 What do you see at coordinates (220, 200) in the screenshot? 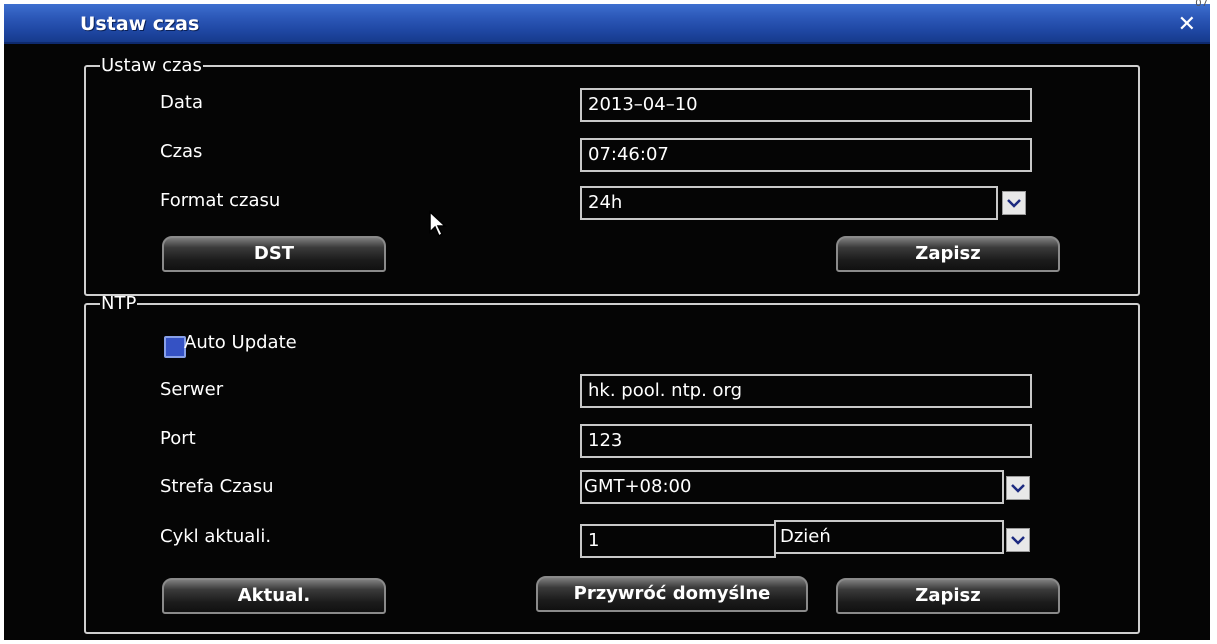
I see `time-format-label: Format czasu` at bounding box center [220, 200].